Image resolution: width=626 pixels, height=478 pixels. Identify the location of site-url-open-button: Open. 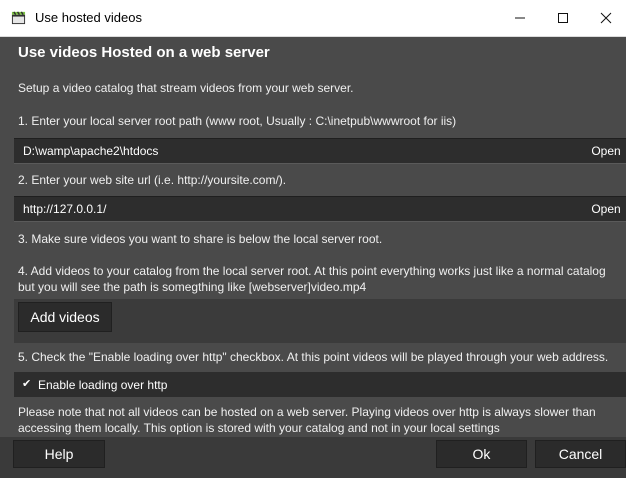
(606, 209).